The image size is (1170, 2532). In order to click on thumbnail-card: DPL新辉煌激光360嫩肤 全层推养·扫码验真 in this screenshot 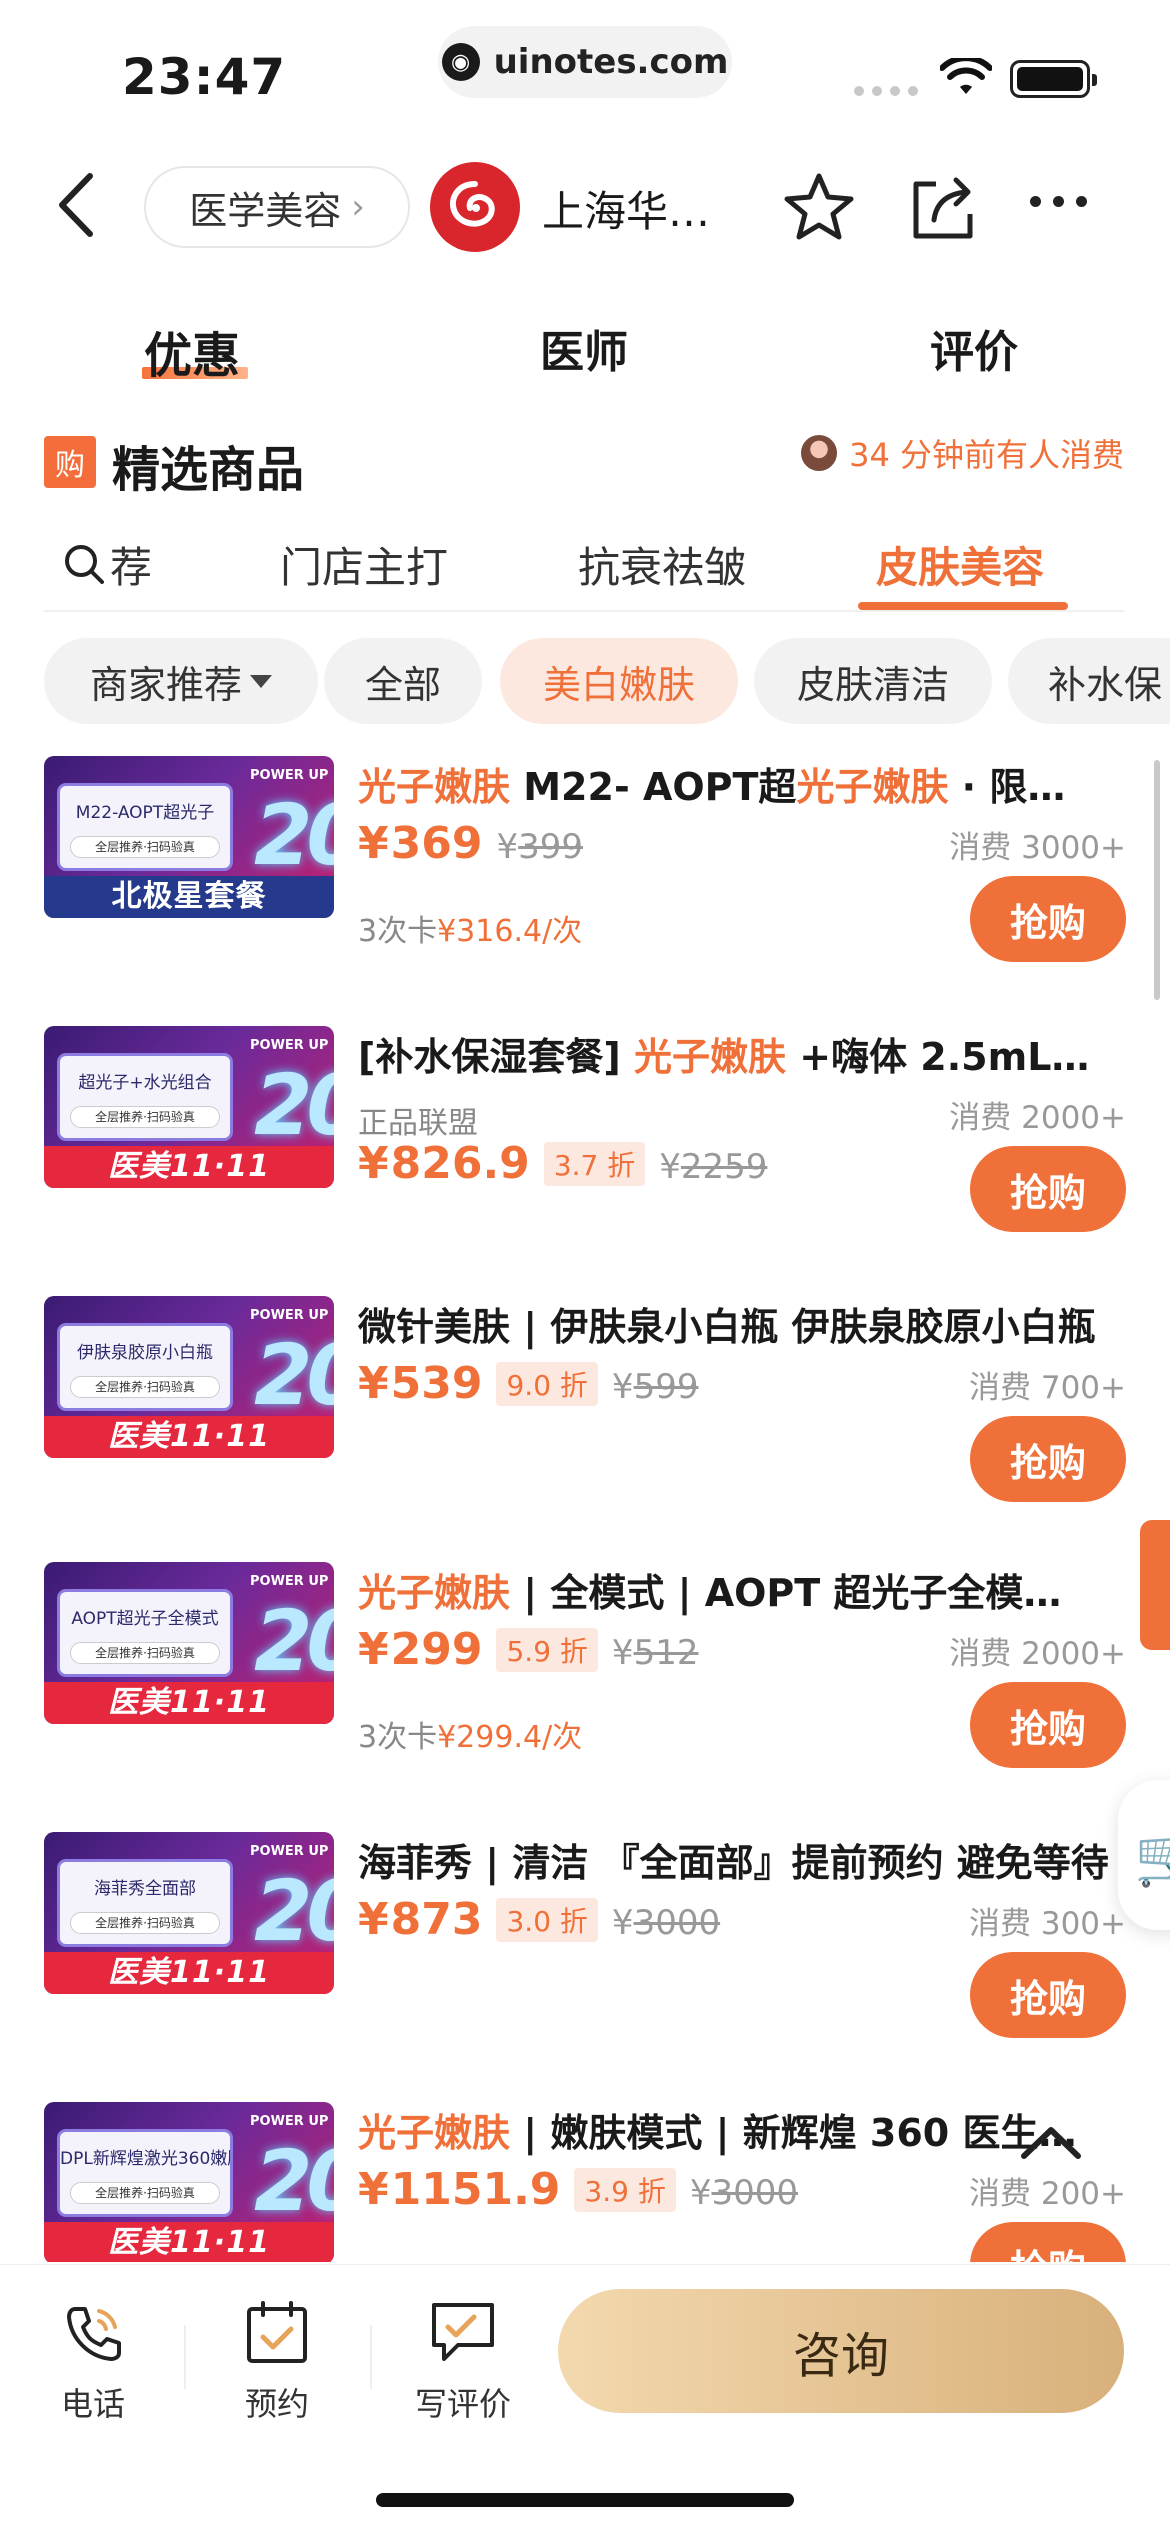, I will do `click(145, 2173)`.